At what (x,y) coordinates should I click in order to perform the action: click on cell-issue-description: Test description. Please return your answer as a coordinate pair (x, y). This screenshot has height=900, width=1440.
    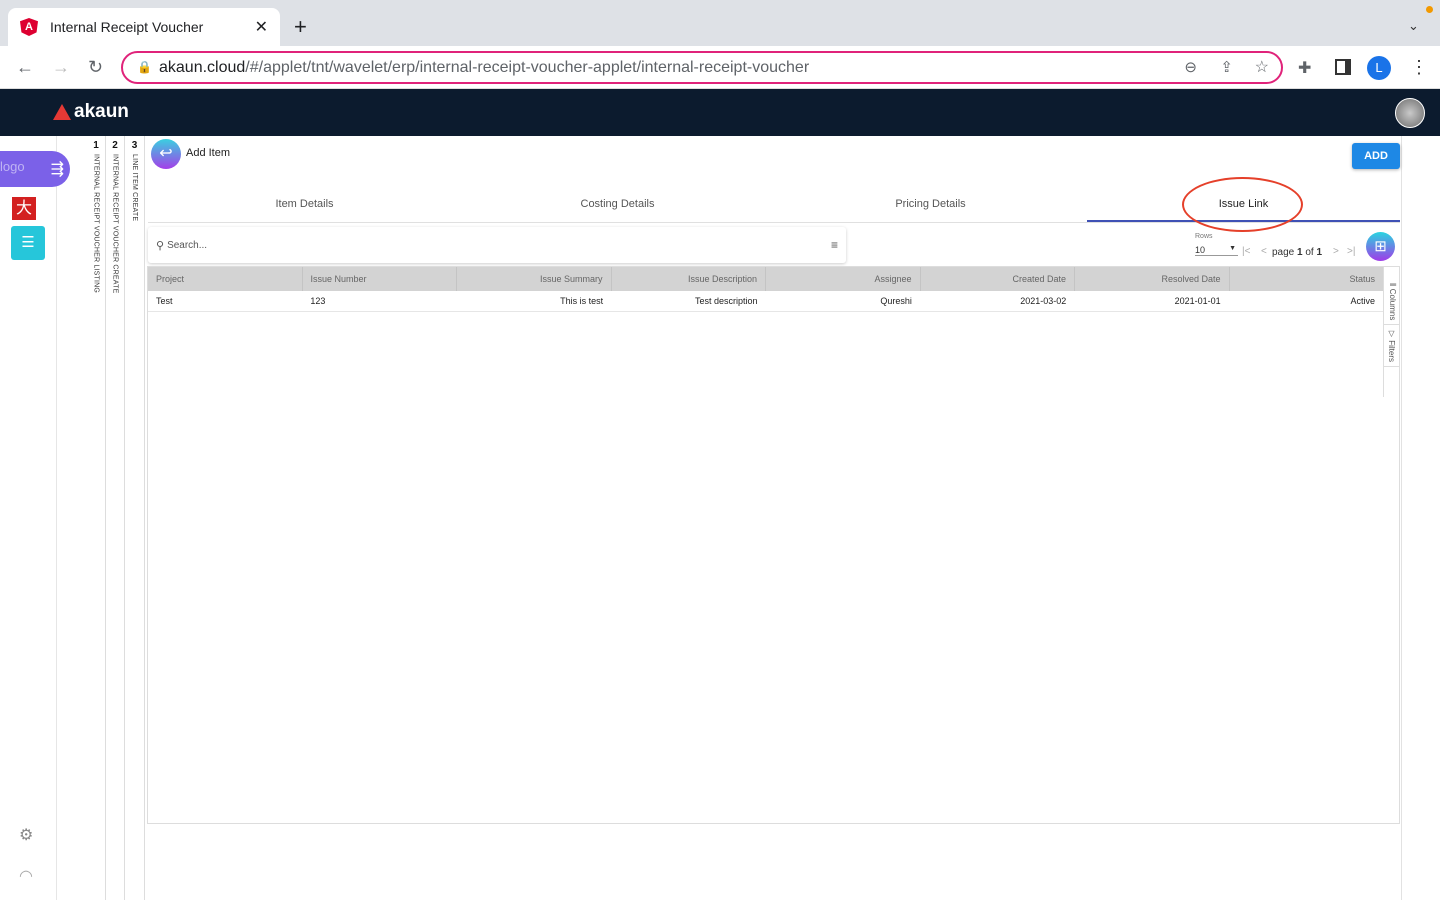
    Looking at the image, I should click on (726, 301).